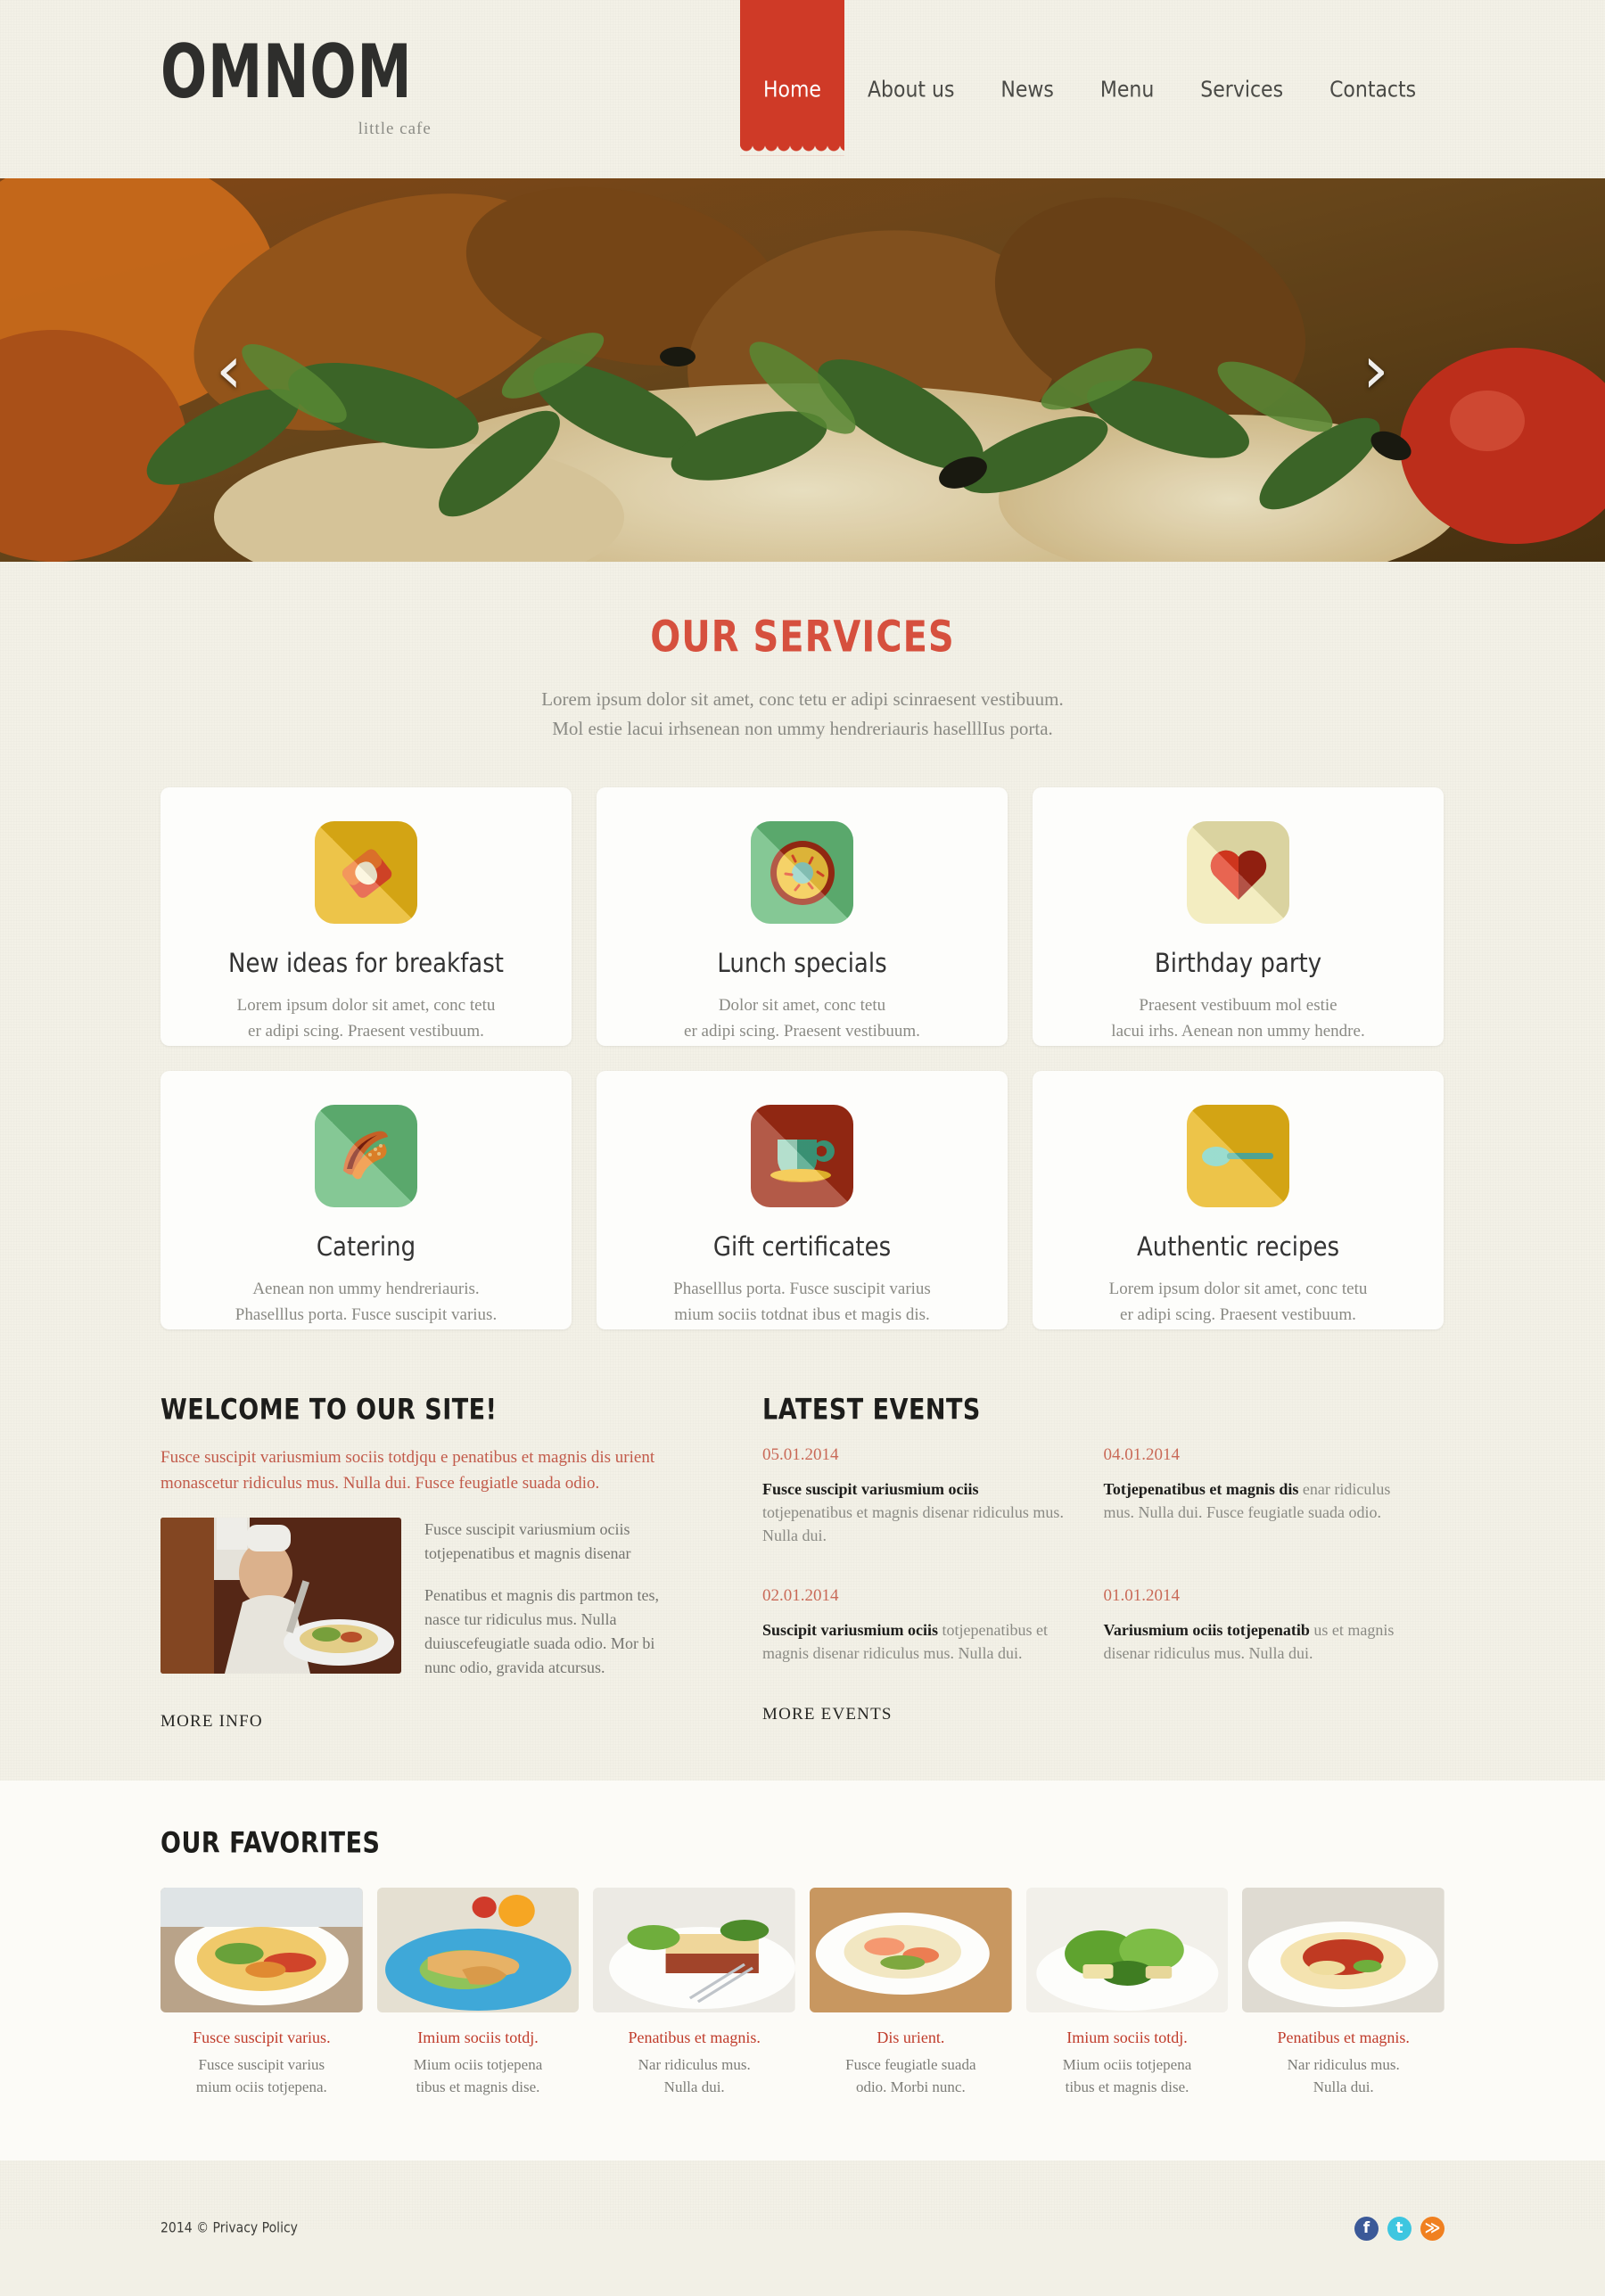 The image size is (1605, 2296). Describe the element at coordinates (1142, 1596) in the screenshot. I see `event-date: 01.01.2014` at that location.